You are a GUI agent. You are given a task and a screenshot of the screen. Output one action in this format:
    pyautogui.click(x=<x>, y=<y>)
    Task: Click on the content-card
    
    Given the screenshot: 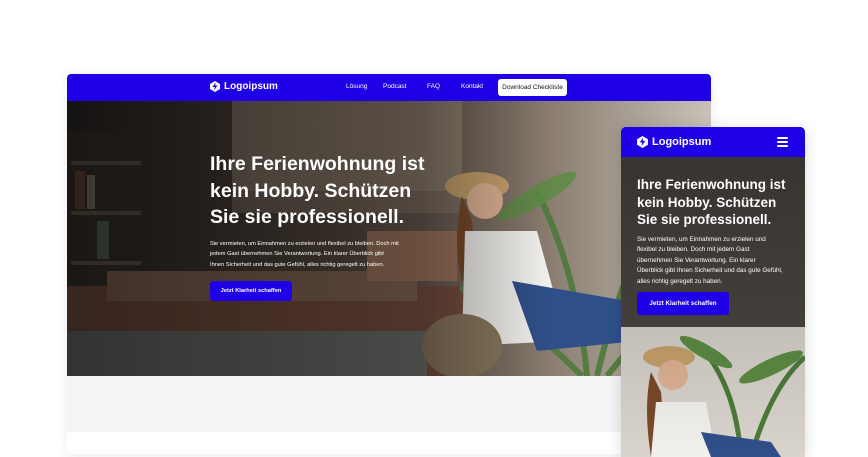 What is the action you would take?
    pyautogui.click(x=389, y=443)
    